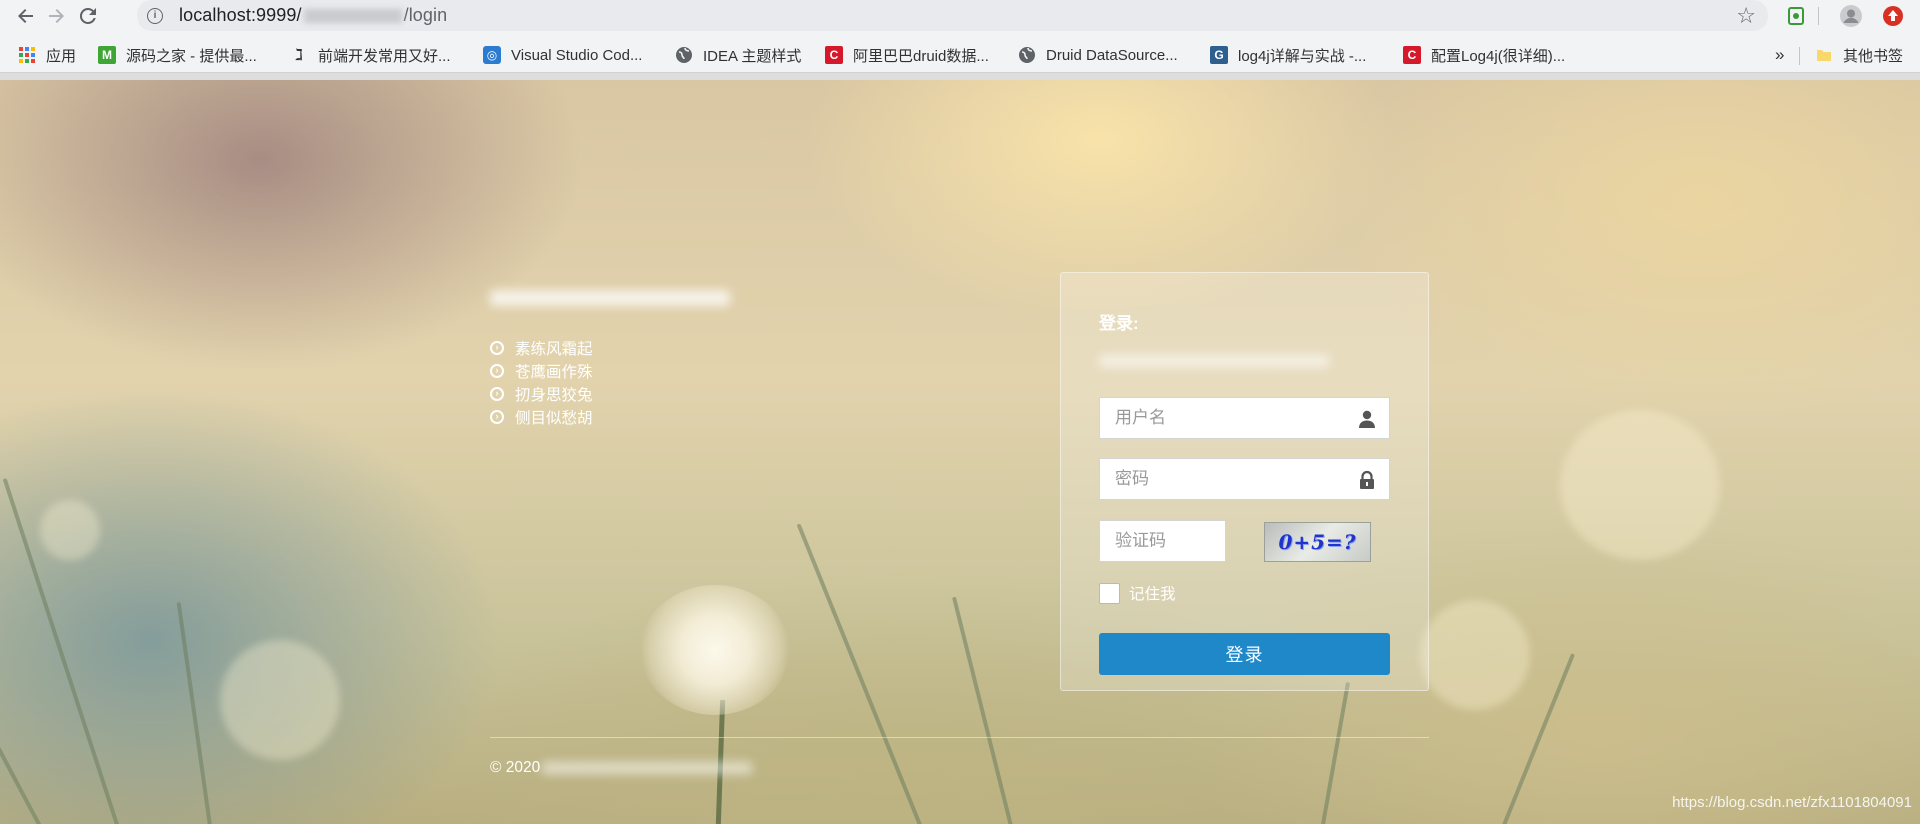 The image size is (1920, 824). What do you see at coordinates (541, 393) in the screenshot?
I see `feature-item: › 扨身思狡兔` at bounding box center [541, 393].